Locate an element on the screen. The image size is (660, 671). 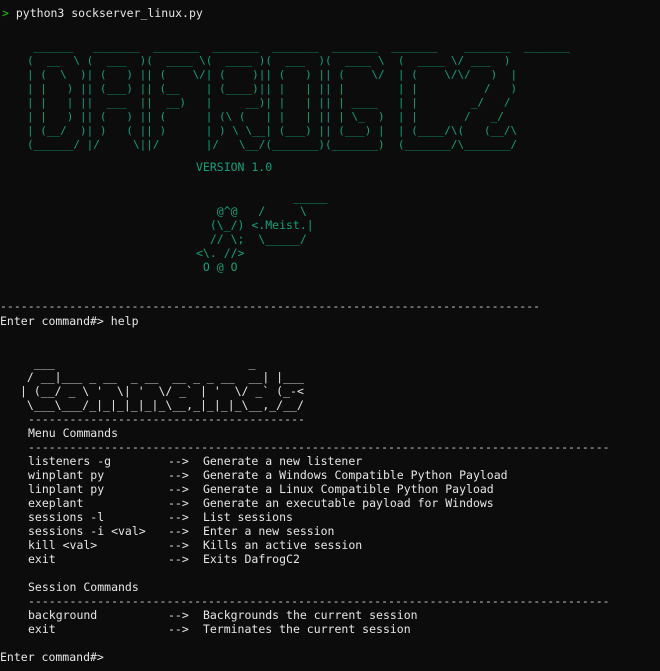
command-prompt-input: Enter command#> is located at coordinates (52, 657).